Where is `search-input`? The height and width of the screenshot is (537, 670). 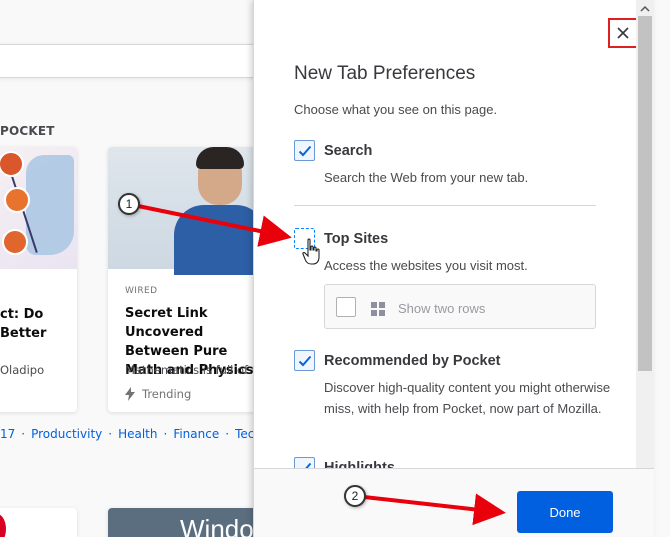
search-input is located at coordinates (130, 61).